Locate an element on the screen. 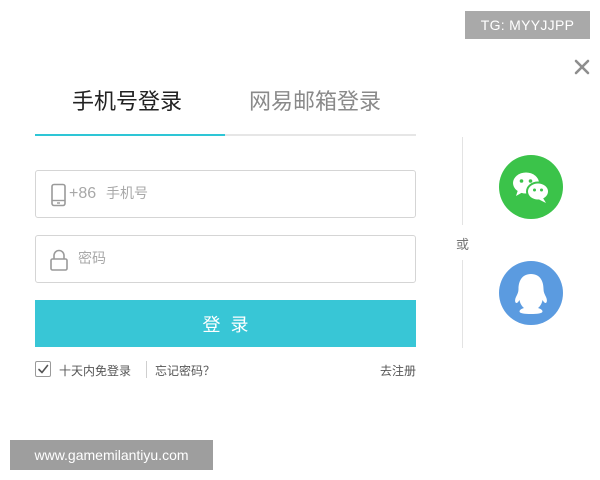  close-icon is located at coordinates (582, 67).